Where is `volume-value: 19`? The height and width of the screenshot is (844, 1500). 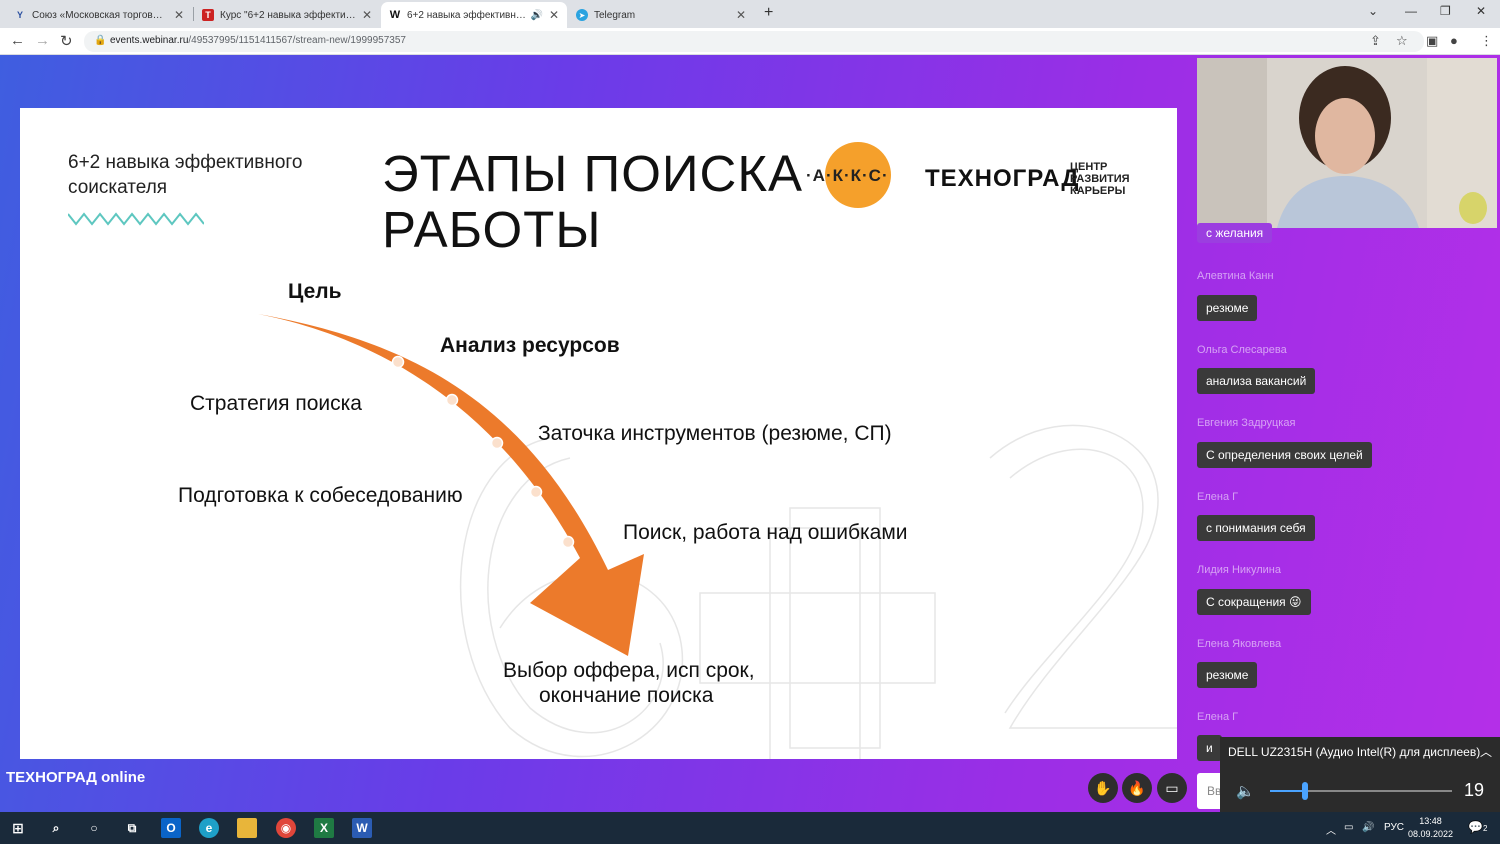
volume-value: 19 is located at coordinates (1473, 790).